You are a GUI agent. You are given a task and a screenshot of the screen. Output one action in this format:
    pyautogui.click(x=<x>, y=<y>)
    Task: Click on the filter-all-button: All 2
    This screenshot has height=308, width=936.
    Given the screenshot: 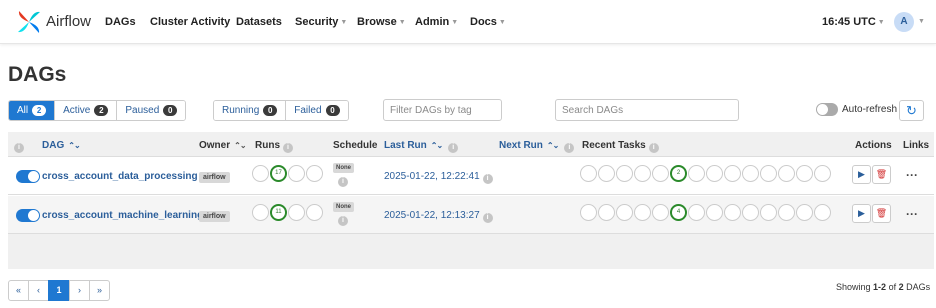 What is the action you would take?
    pyautogui.click(x=32, y=110)
    